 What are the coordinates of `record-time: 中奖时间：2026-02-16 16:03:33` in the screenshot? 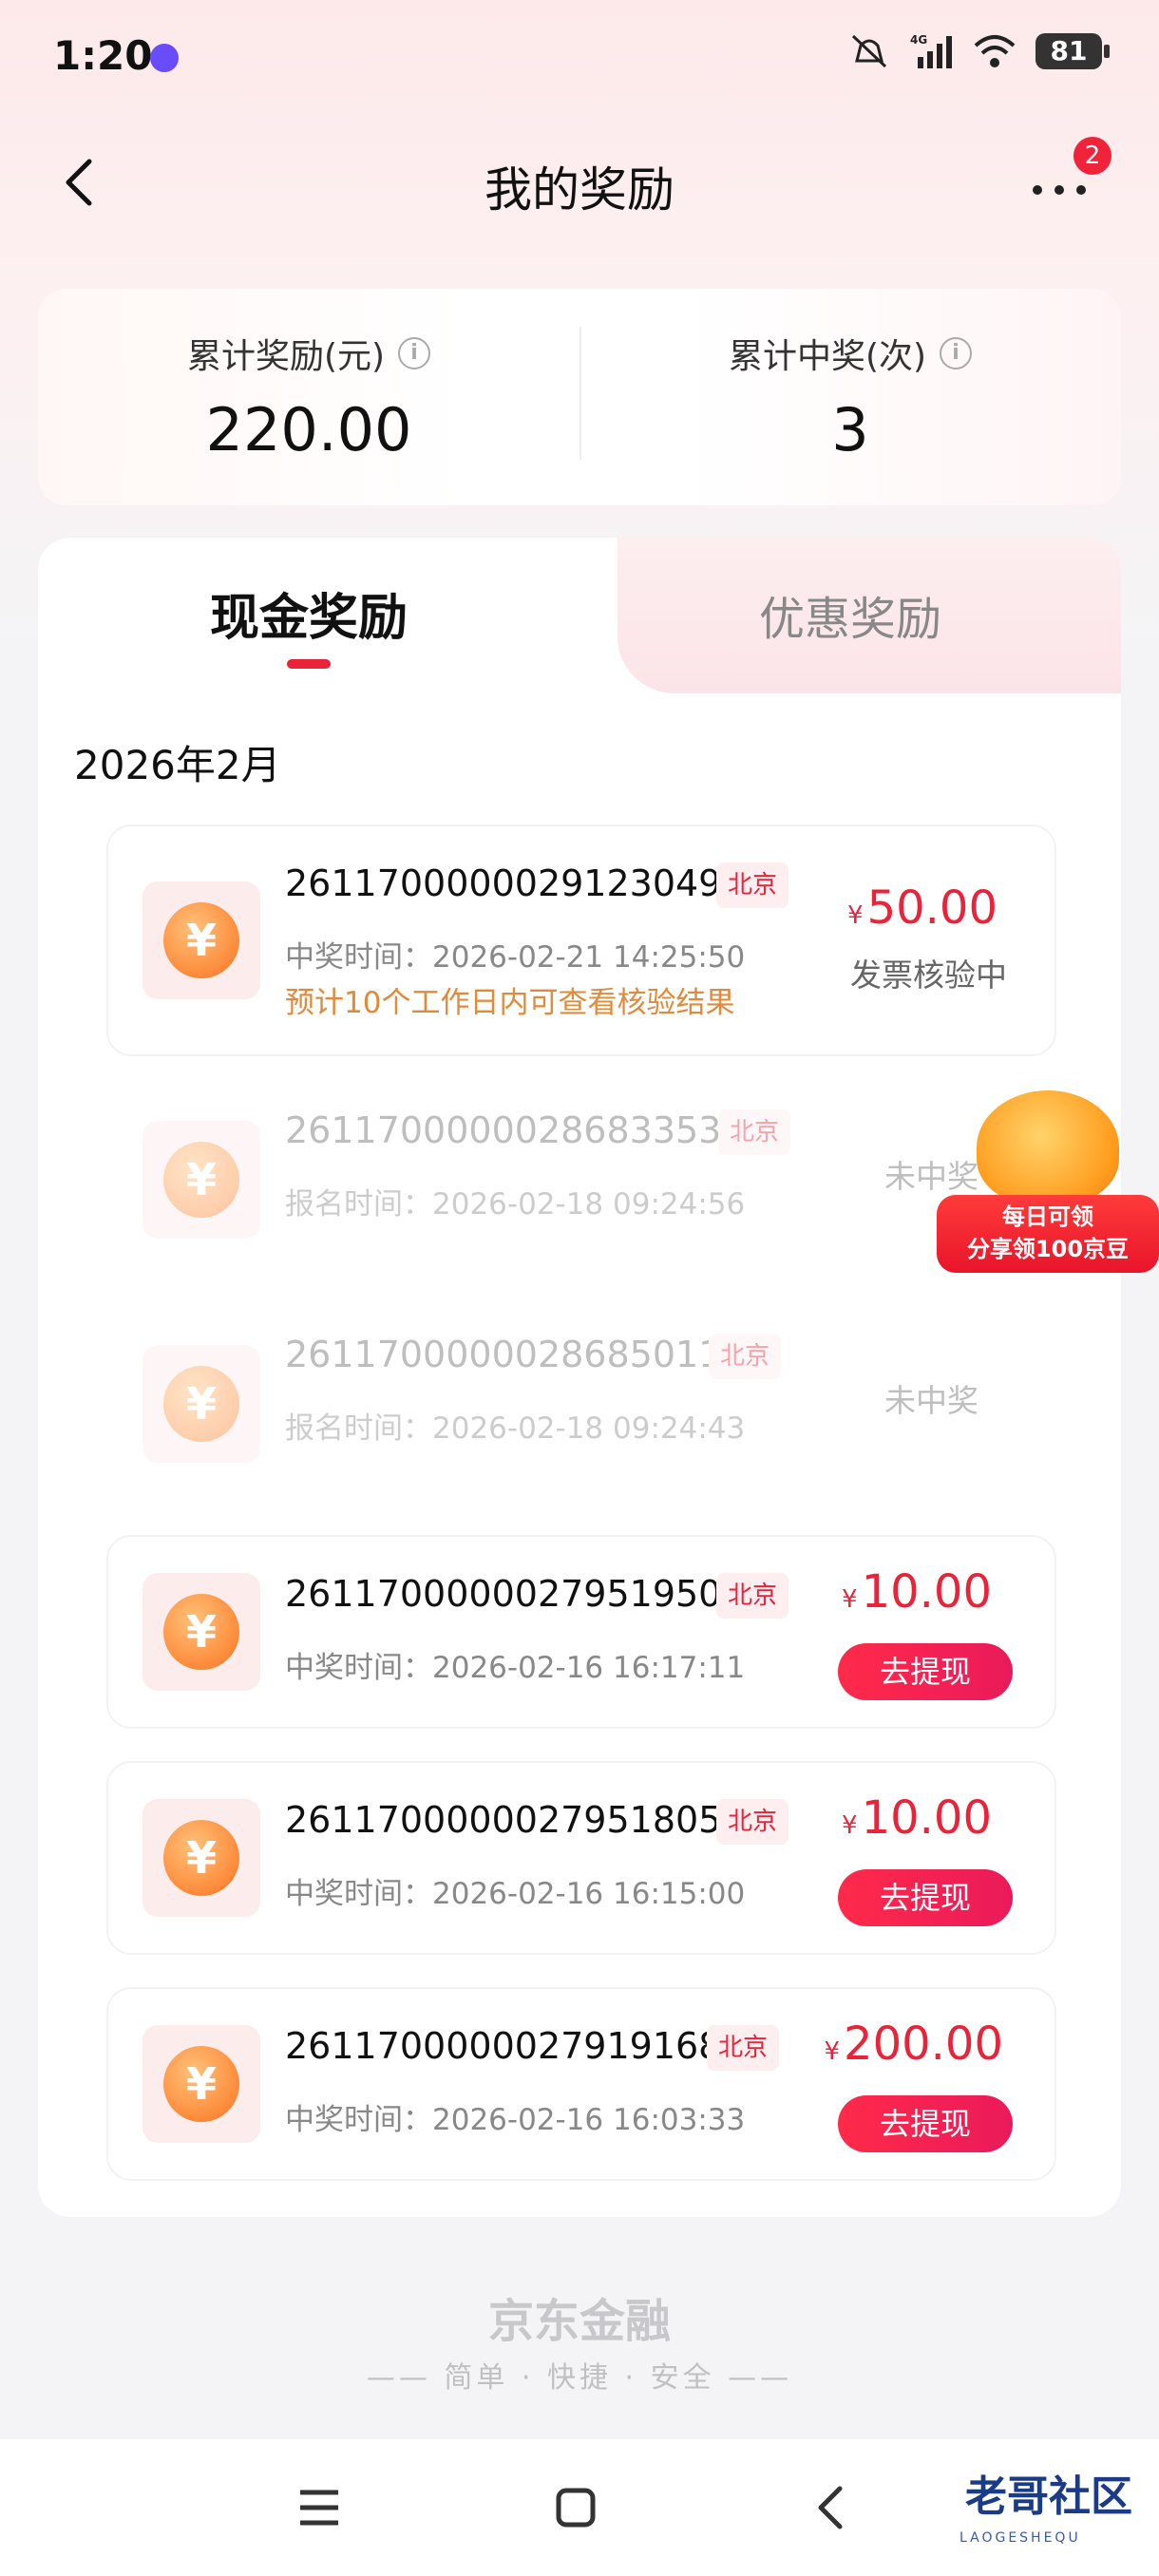 It's located at (515, 2120).